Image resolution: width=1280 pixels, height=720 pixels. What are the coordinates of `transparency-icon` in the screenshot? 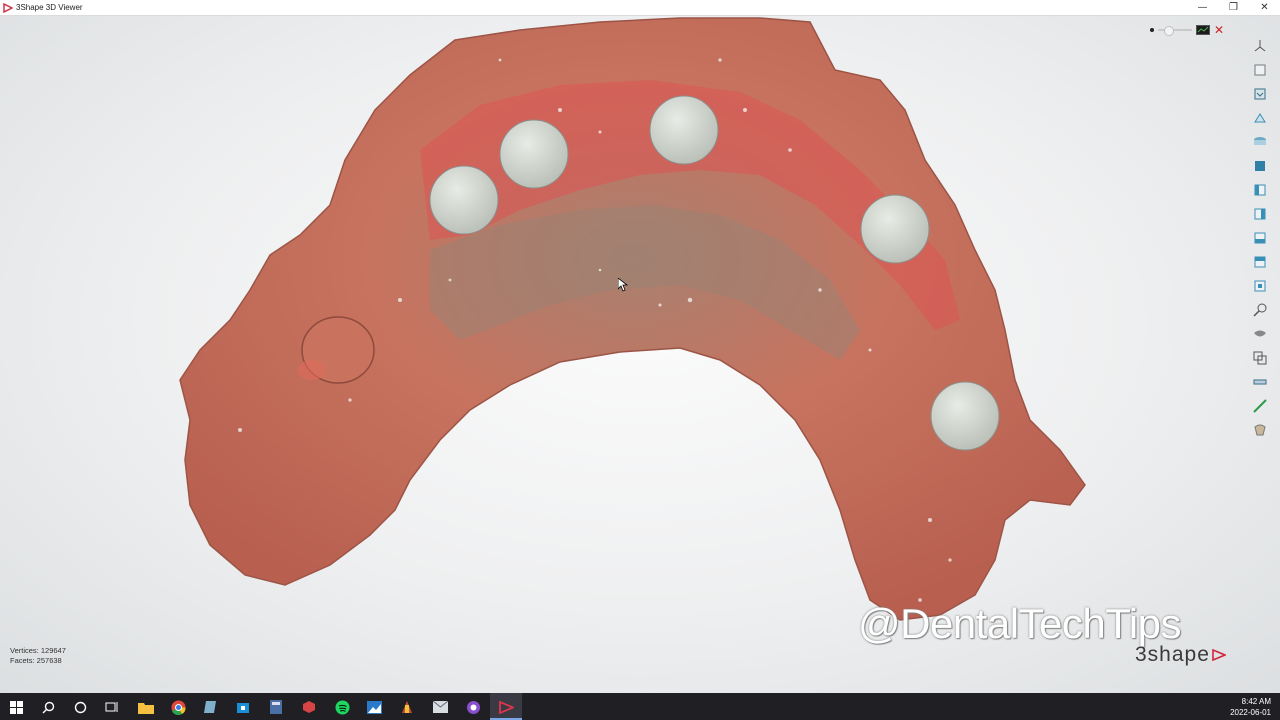 It's located at (1260, 358).